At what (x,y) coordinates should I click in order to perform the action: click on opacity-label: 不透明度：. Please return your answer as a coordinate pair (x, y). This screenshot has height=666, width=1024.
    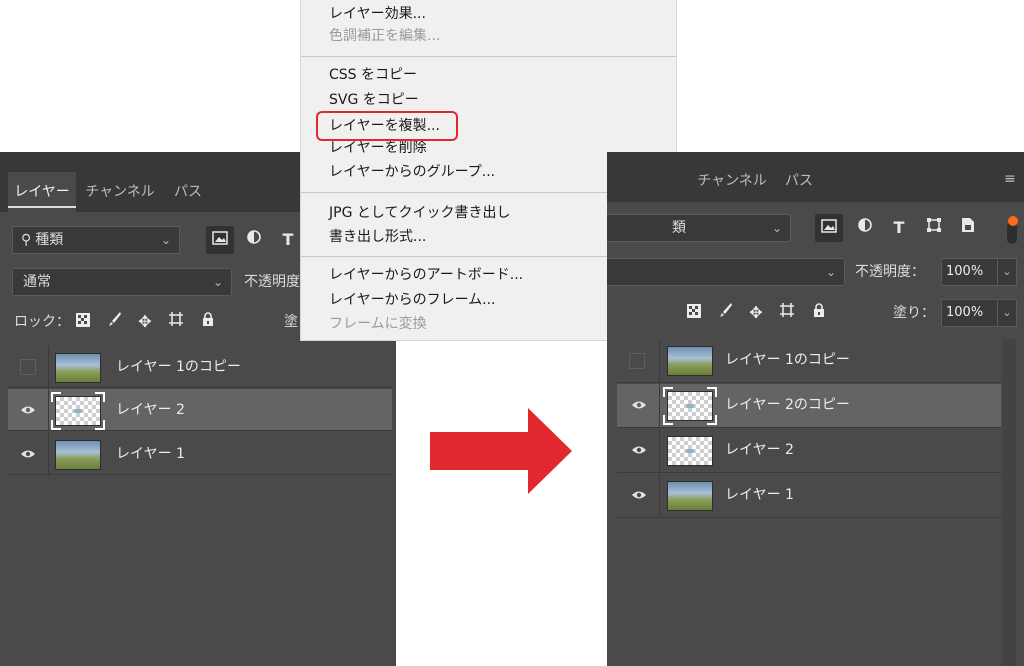
    Looking at the image, I should click on (890, 272).